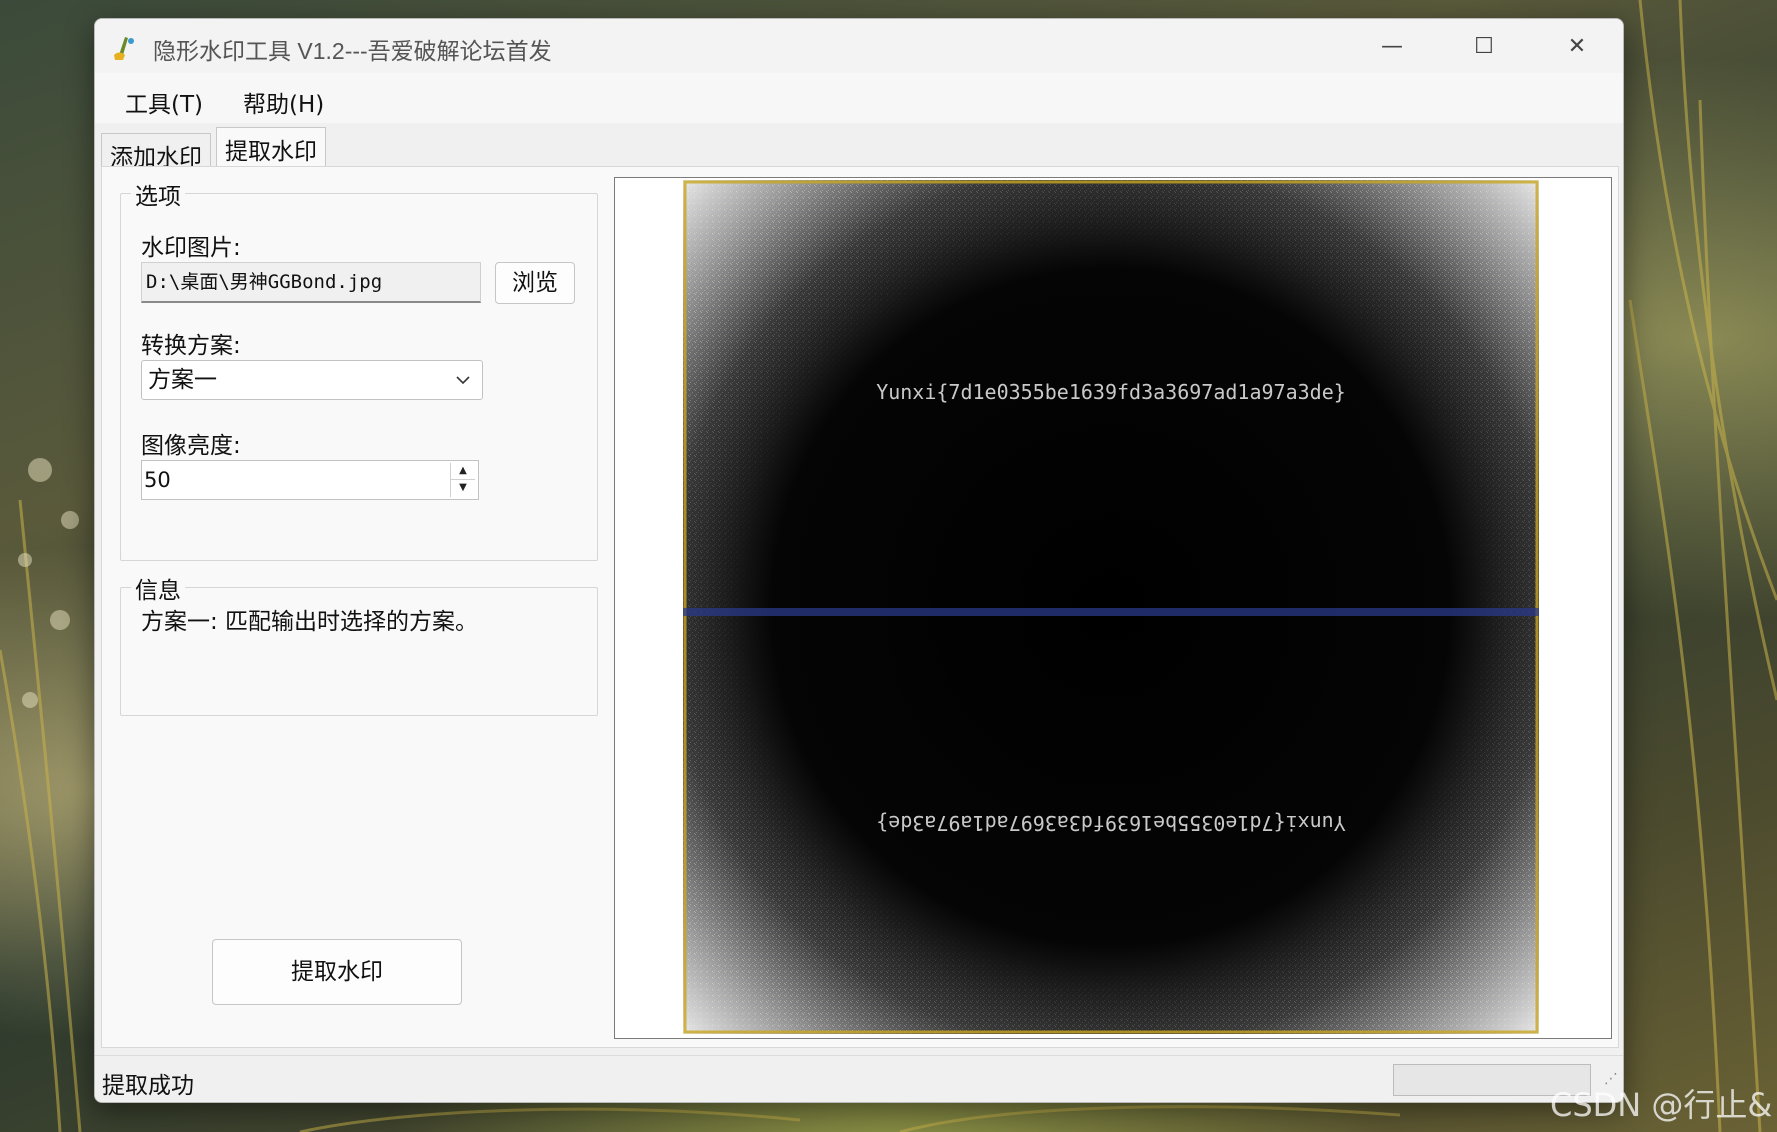  What do you see at coordinates (463, 488) in the screenshot?
I see `spinner-down-button: ▼` at bounding box center [463, 488].